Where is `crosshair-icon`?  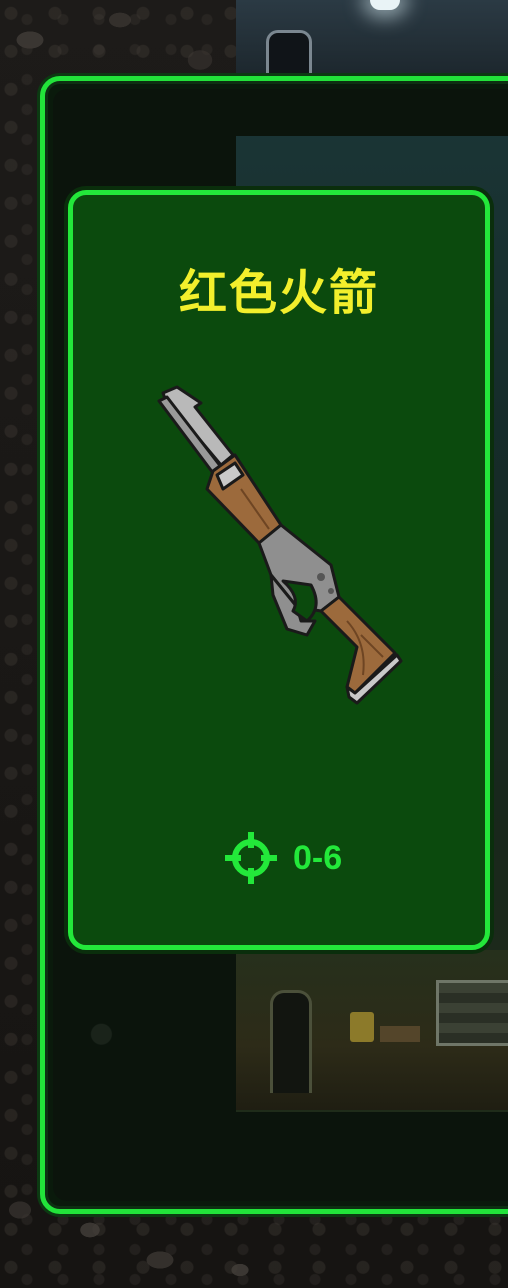 crosshair-icon is located at coordinates (251, 858).